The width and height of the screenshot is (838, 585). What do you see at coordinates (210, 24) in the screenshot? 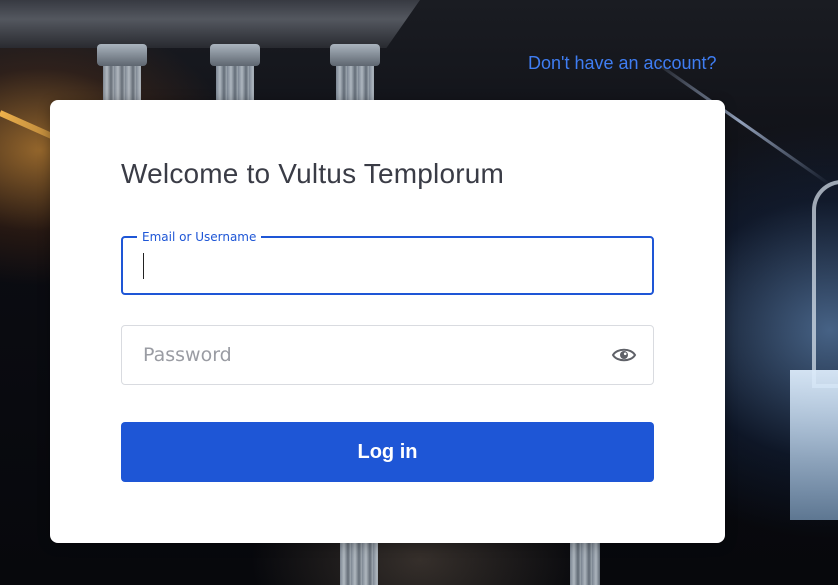
I see `temple-roof` at bounding box center [210, 24].